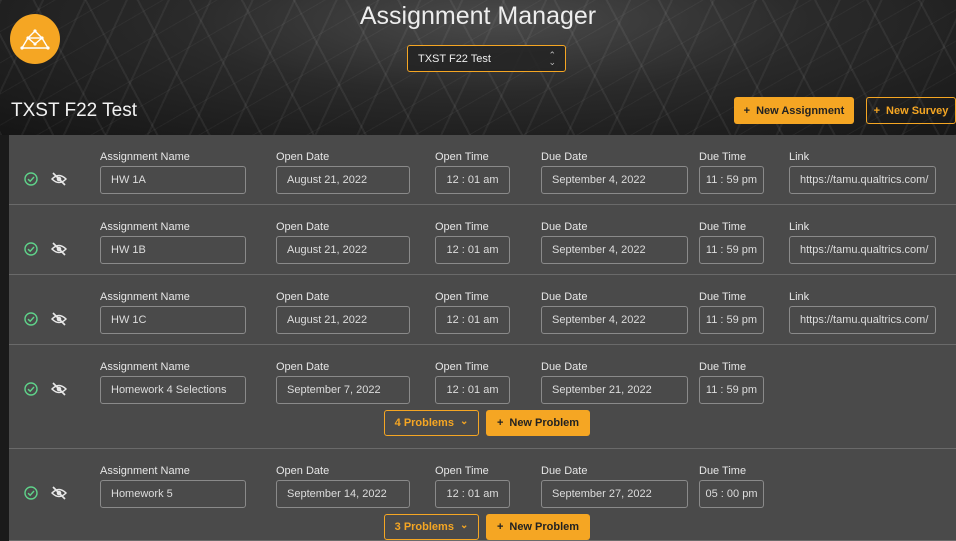  Describe the element at coordinates (424, 527) in the screenshot. I see `problems-label: 3 Problems` at that location.